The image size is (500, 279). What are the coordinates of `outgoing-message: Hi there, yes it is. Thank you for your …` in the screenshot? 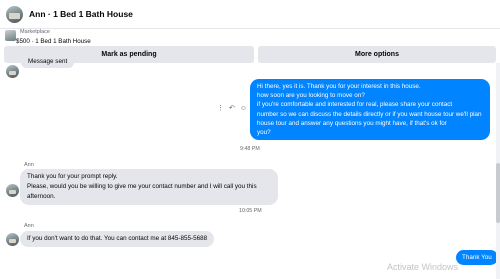 It's located at (370, 110).